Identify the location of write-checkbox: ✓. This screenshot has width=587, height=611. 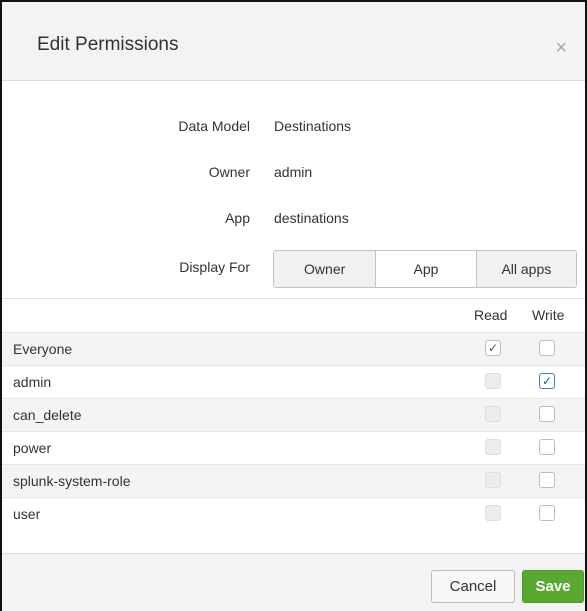
(547, 381).